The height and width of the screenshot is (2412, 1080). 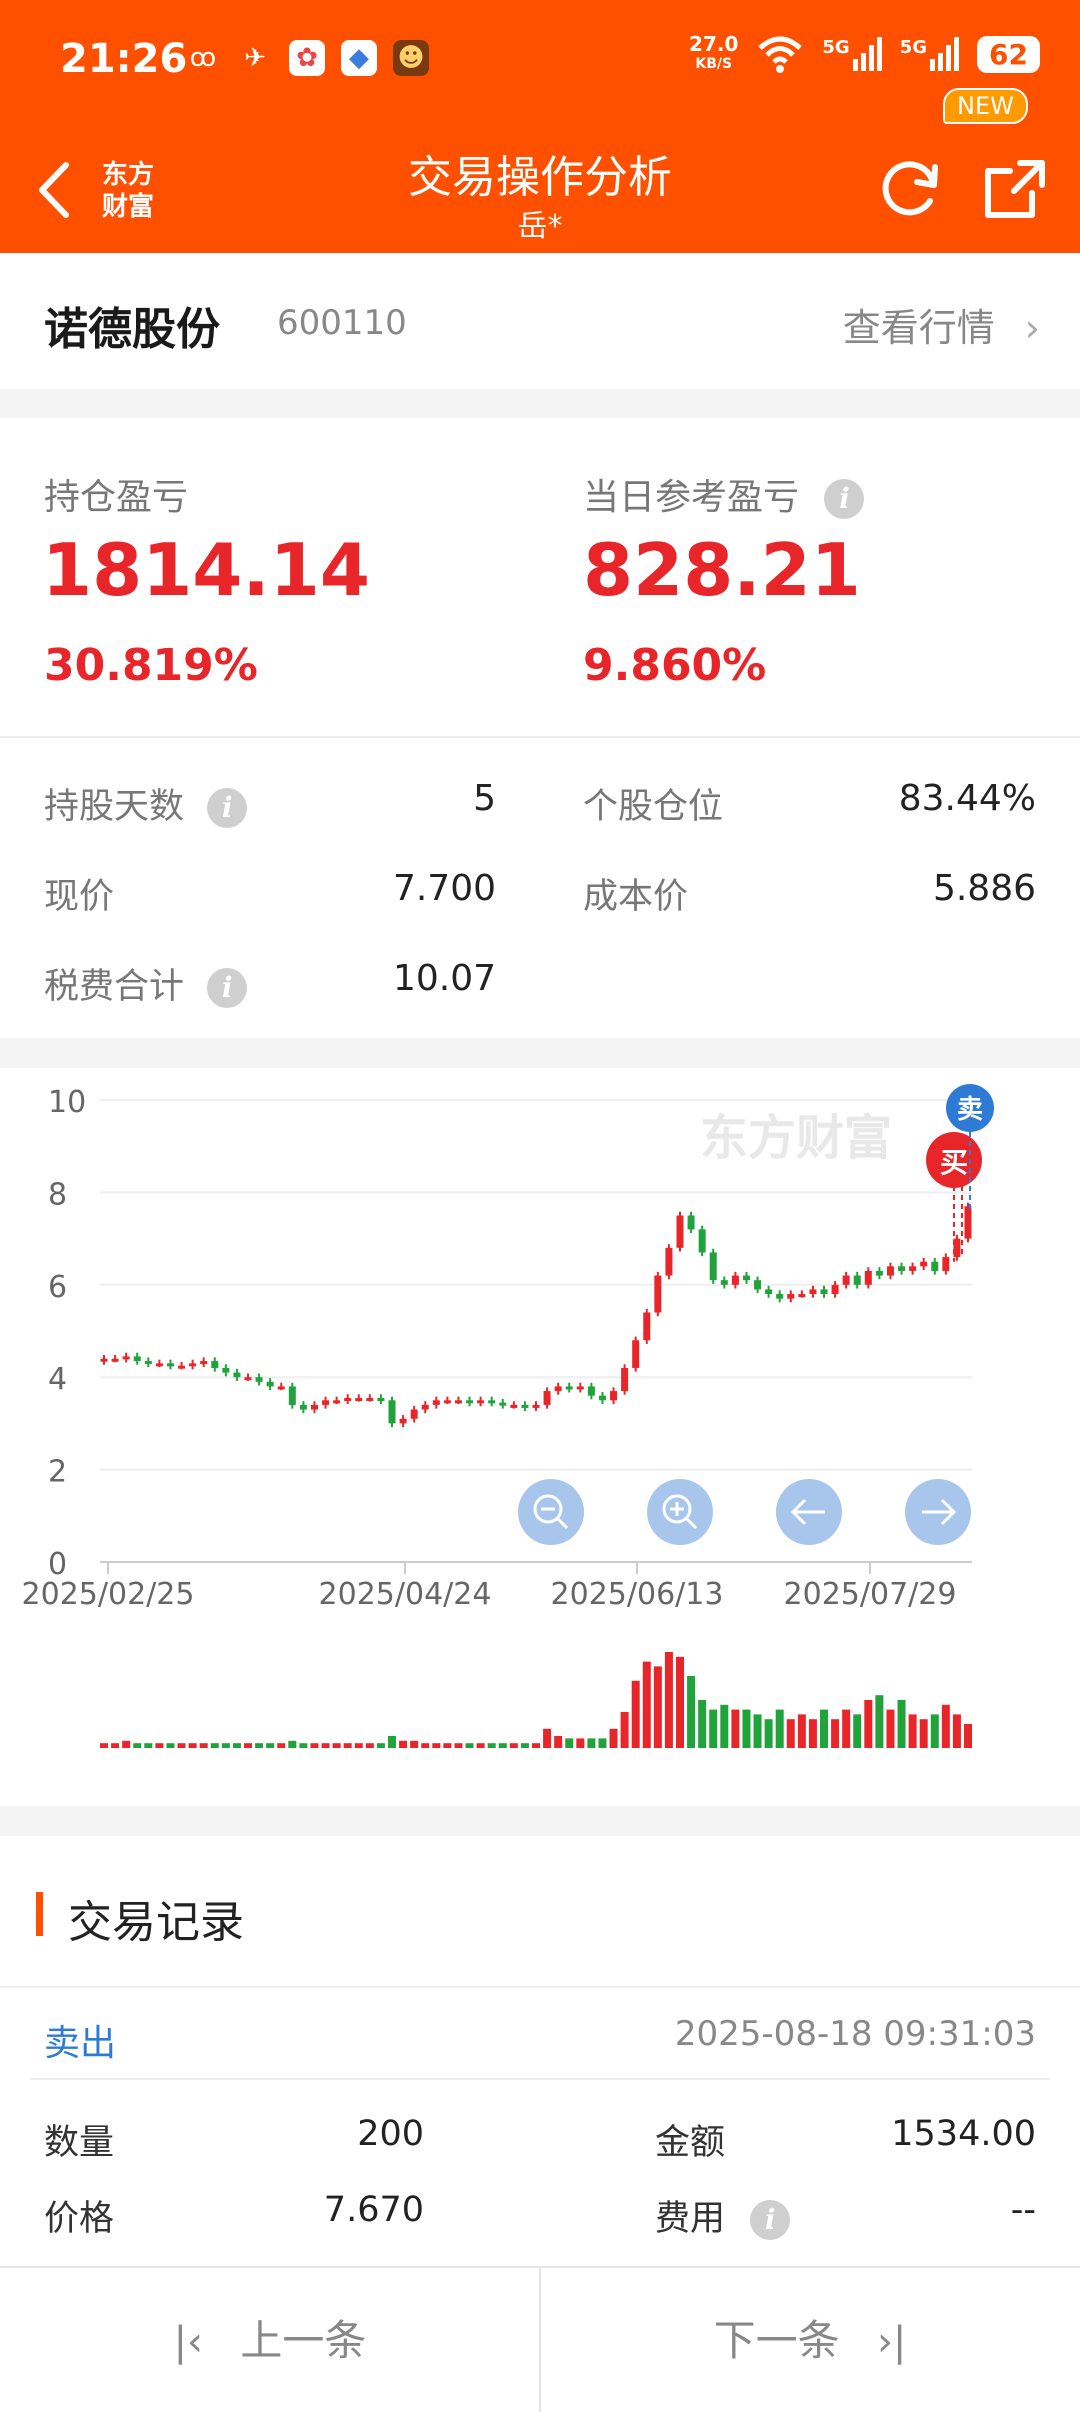 I want to click on x-tick-label: 2025/04/24, so click(x=405, y=1594).